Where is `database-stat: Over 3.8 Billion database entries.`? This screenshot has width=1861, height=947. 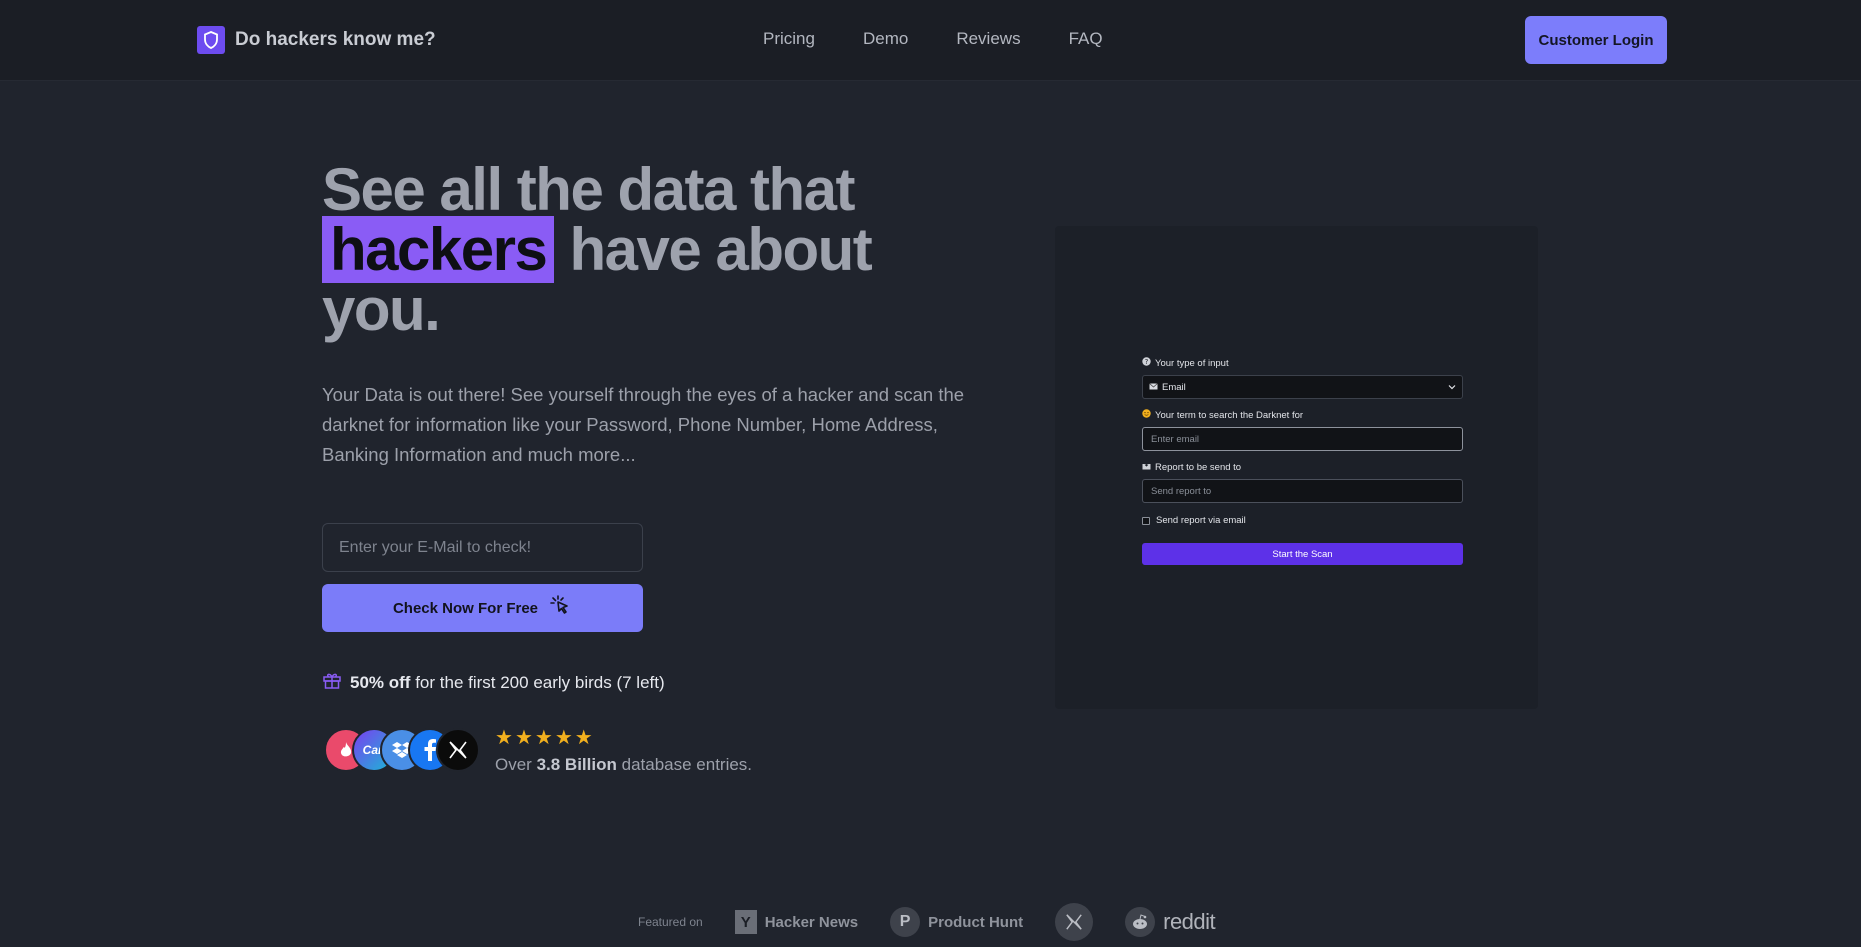
database-stat: Over 3.8 Billion database entries. is located at coordinates (623, 765).